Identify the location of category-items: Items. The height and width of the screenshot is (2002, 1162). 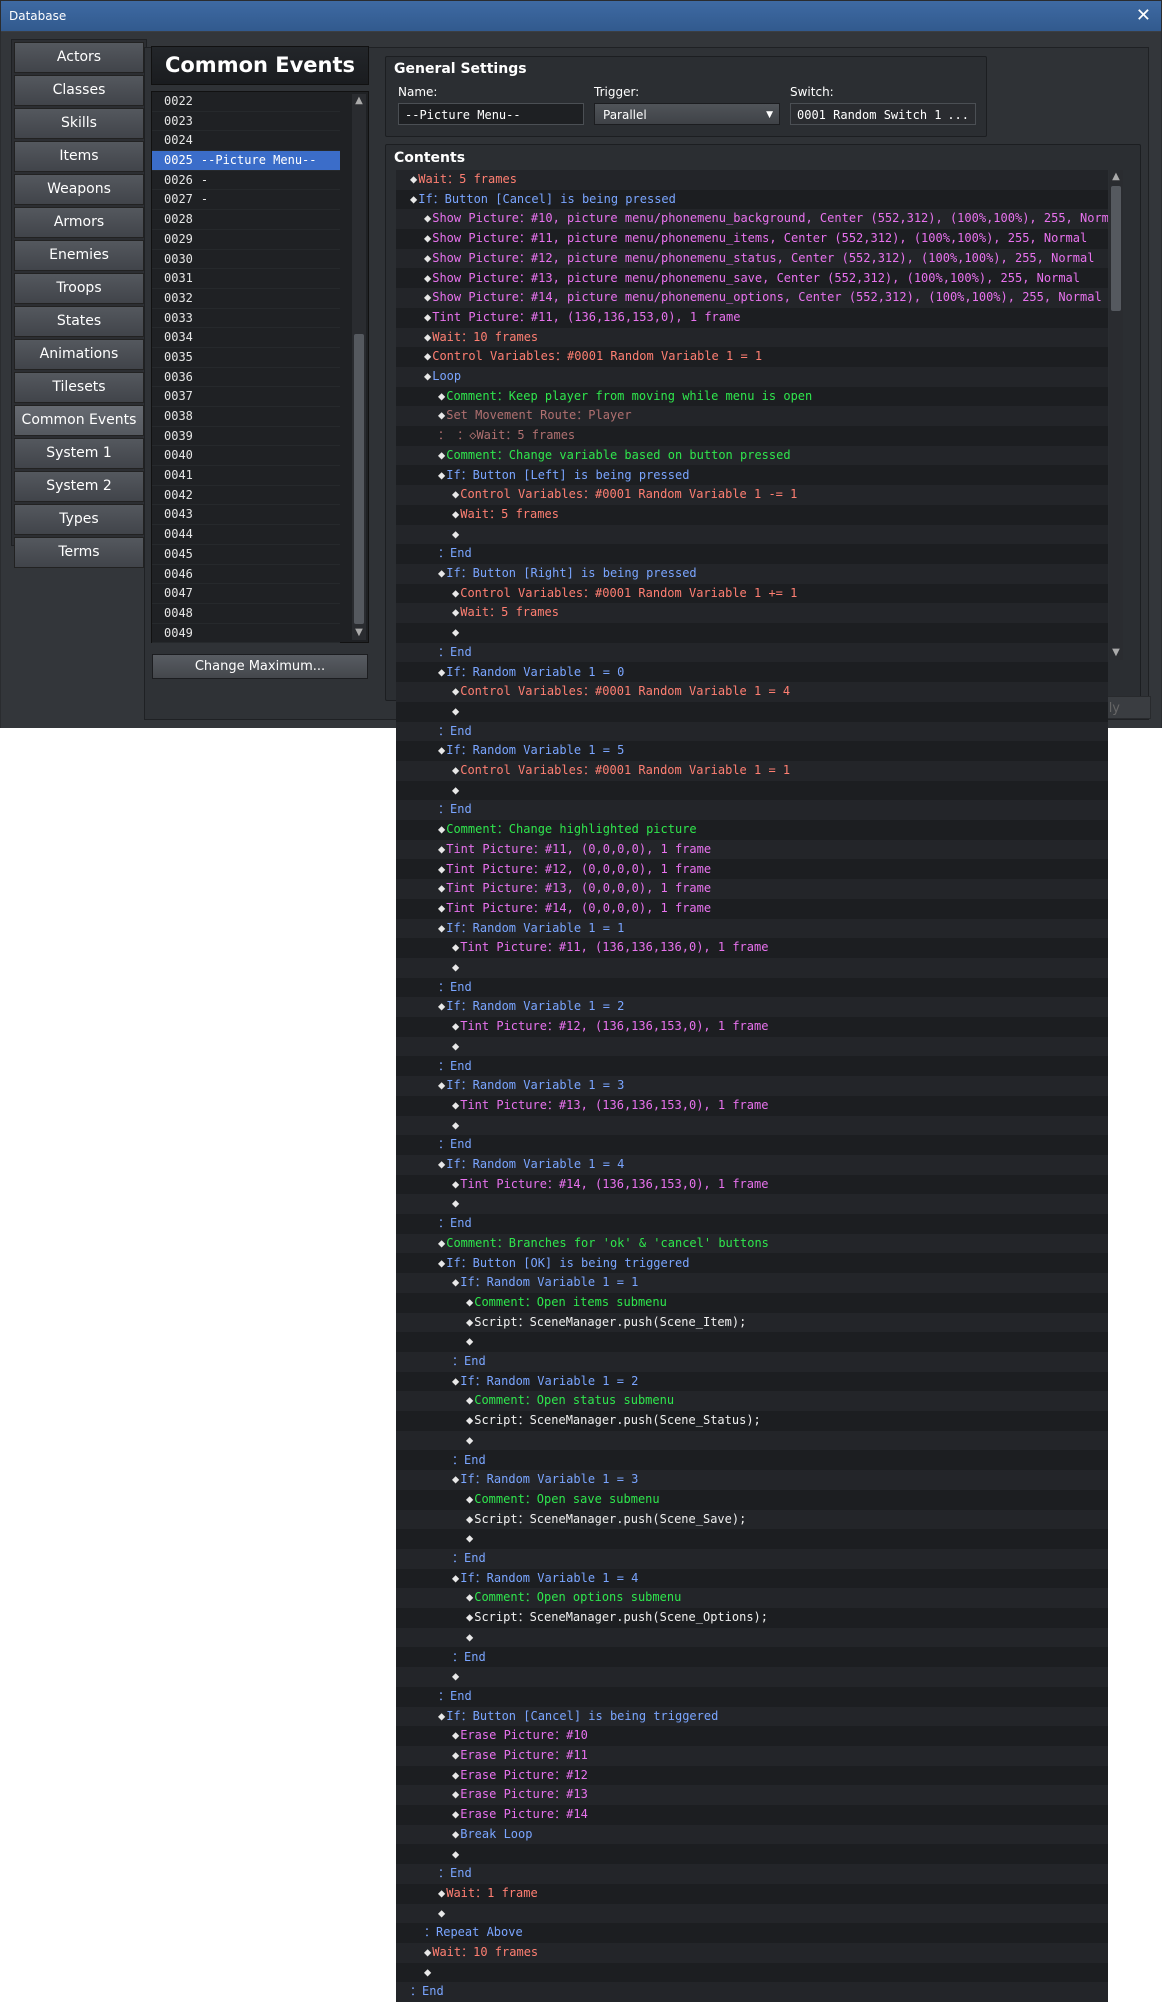
(79, 156).